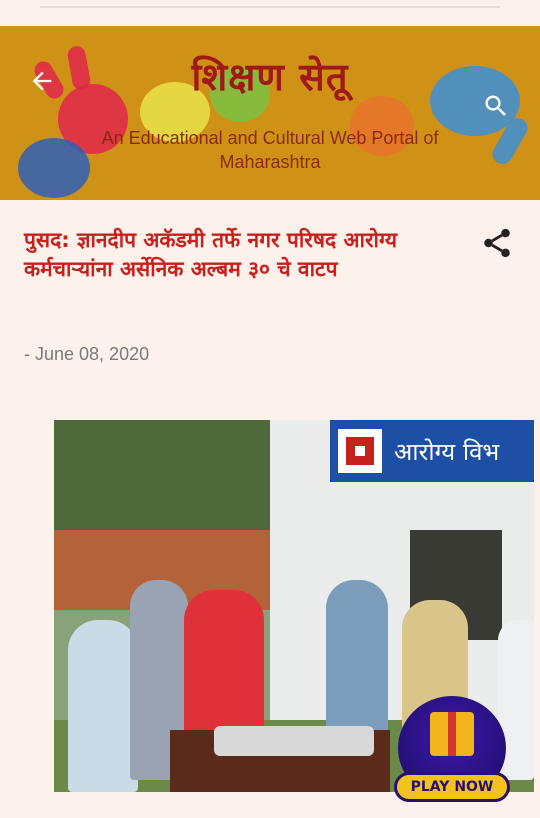  Describe the element at coordinates (294, 741) in the screenshot. I see `photo-packets` at that location.